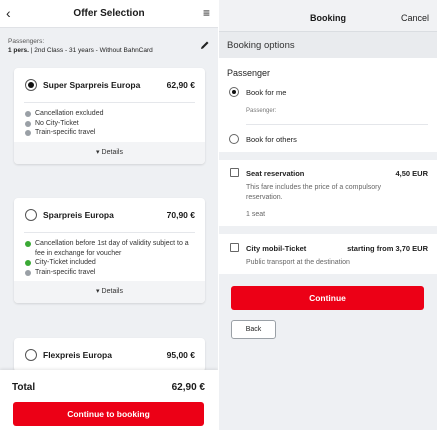  I want to click on total-value: 62,90 €, so click(188, 387).